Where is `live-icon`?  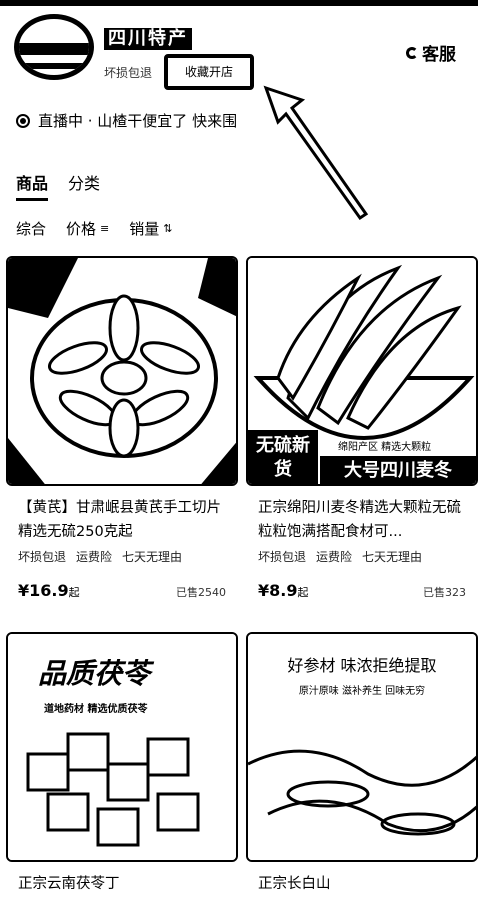 live-icon is located at coordinates (23, 120).